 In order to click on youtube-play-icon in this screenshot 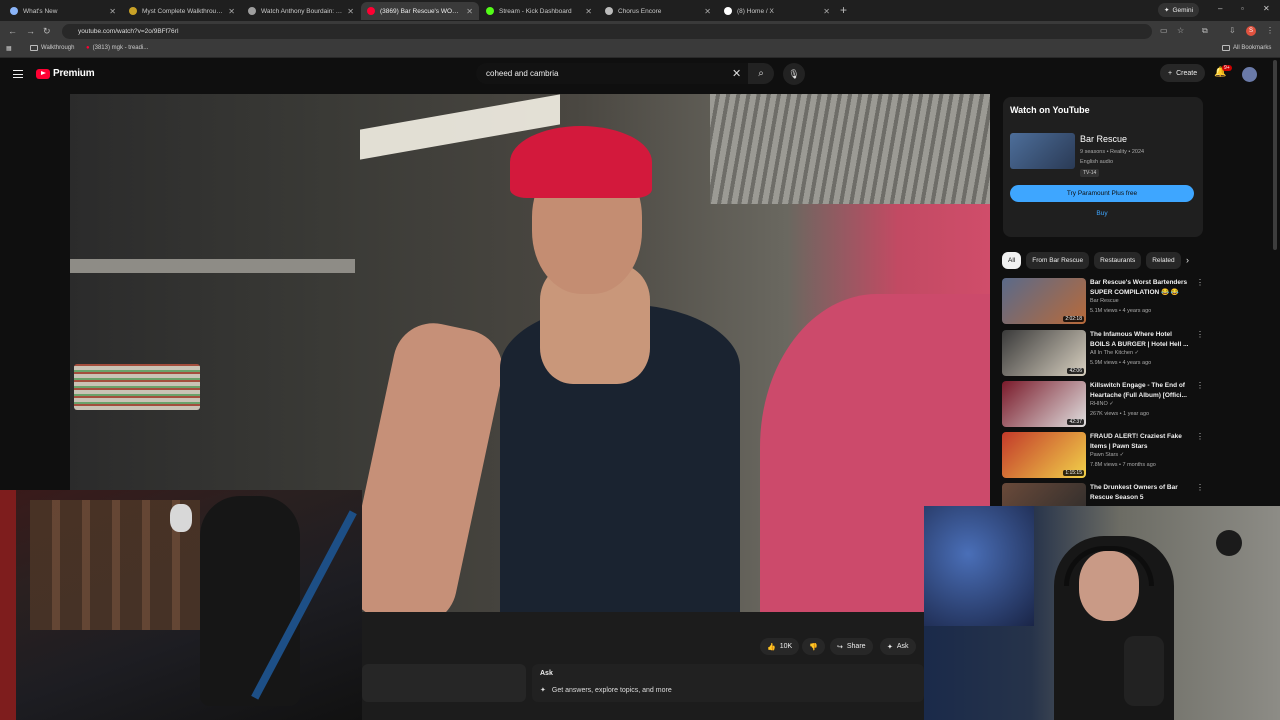, I will do `click(43, 73)`.